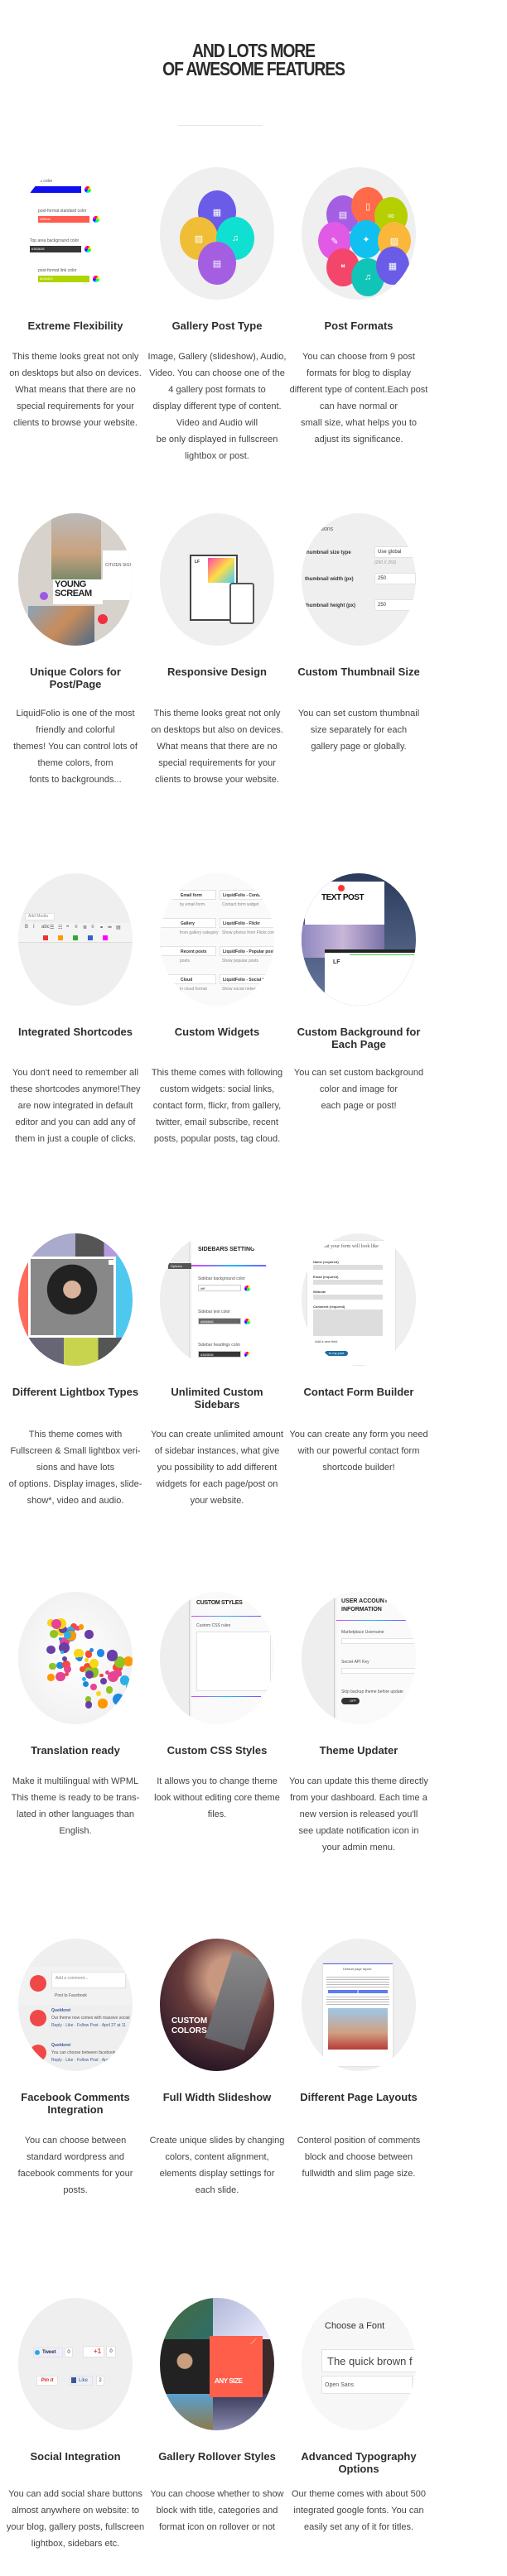 The image size is (507, 2576). What do you see at coordinates (359, 2097) in the screenshot?
I see `feature-title-line: Different Page Layouts` at bounding box center [359, 2097].